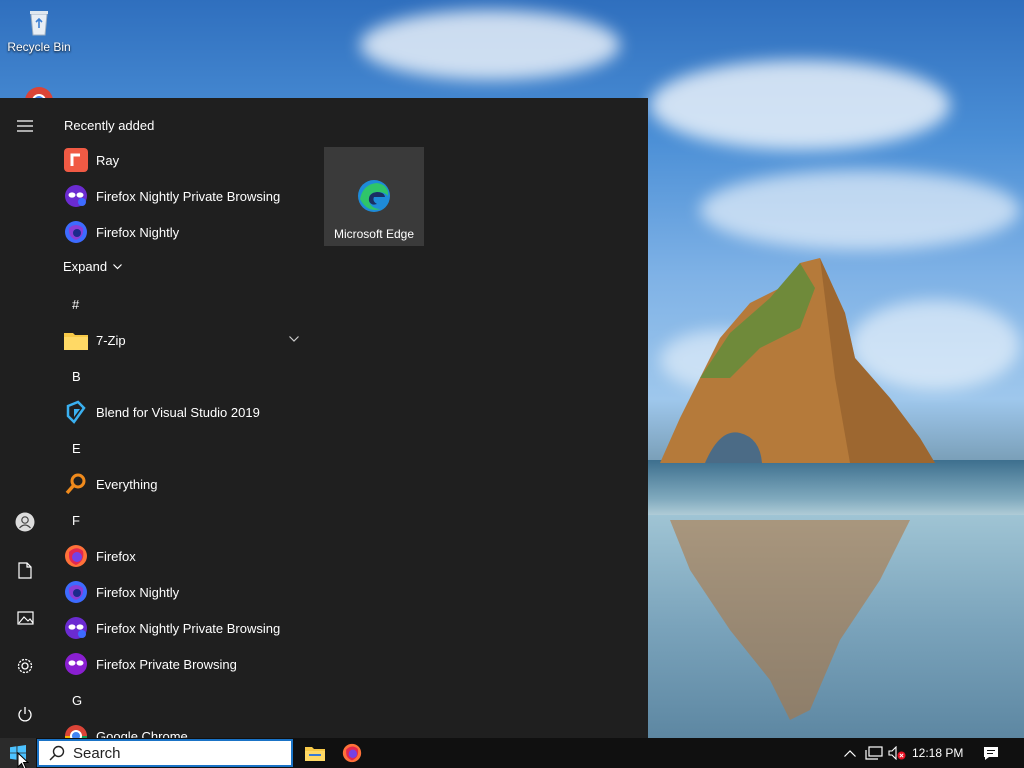  Describe the element at coordinates (108, 160) in the screenshot. I see `list-item-label: Ray` at that location.